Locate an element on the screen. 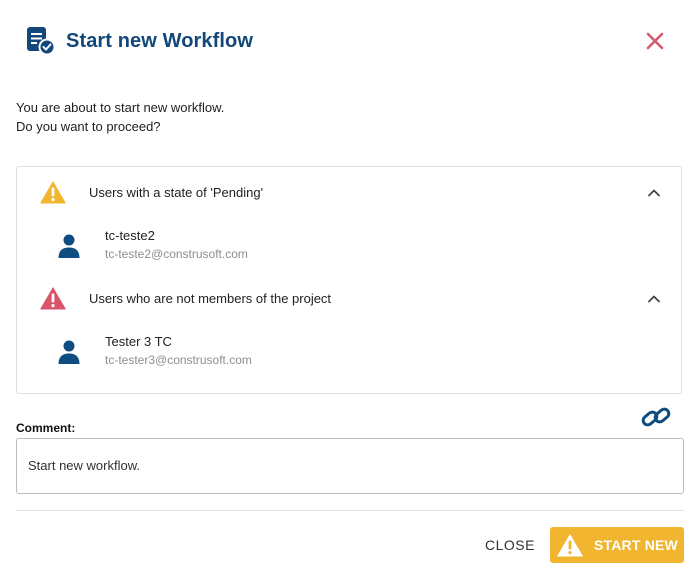  close-button: CLOSE is located at coordinates (510, 545).